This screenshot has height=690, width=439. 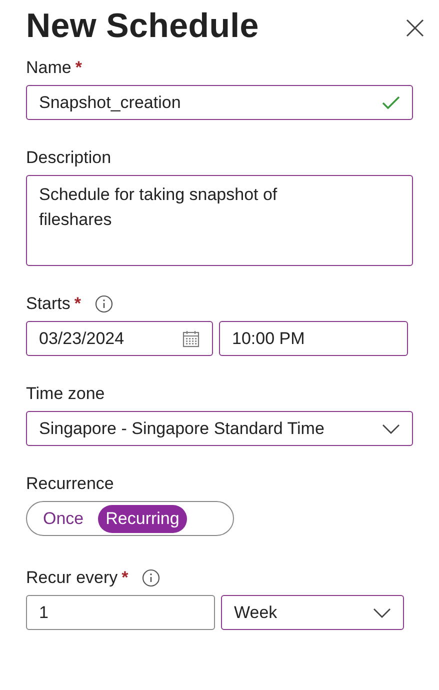 I want to click on description-field: Schedule for taking snapshot of fileshares, so click(x=219, y=220).